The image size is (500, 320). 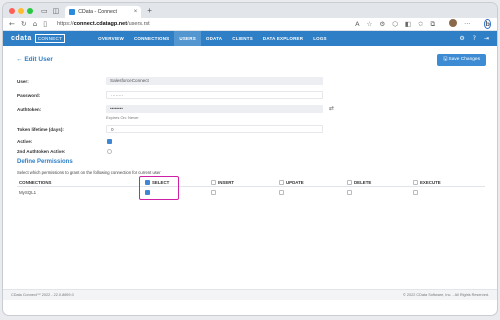 I want to click on back-to-users-link: ← Edit User, so click(x=34, y=59).